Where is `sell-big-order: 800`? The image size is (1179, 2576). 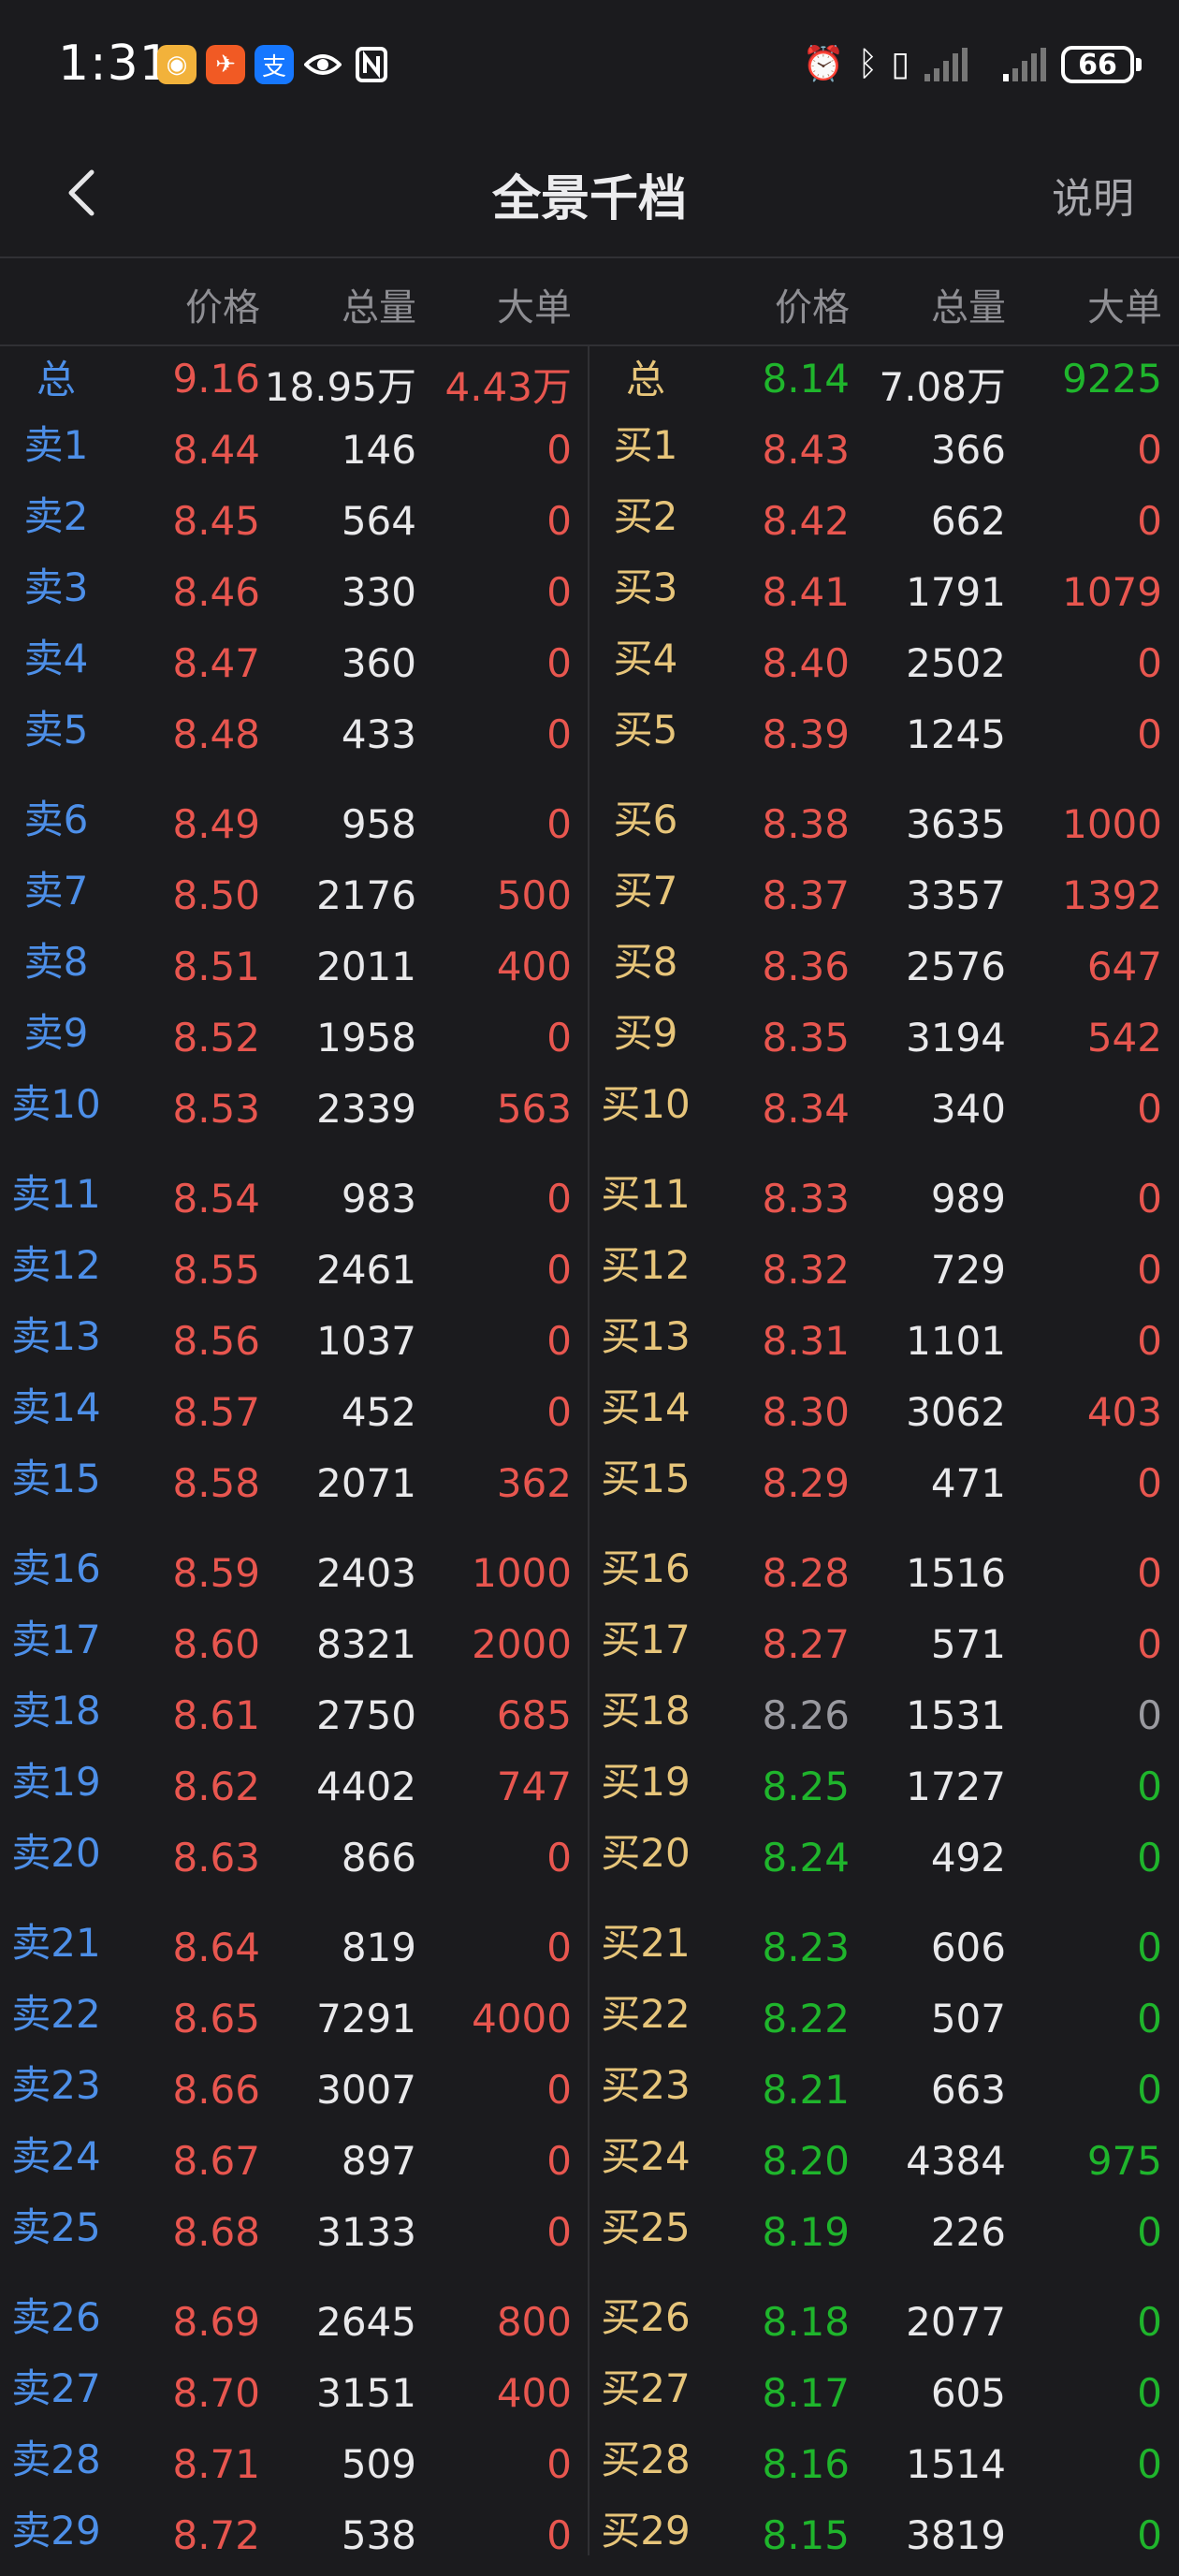 sell-big-order: 800 is located at coordinates (534, 2322).